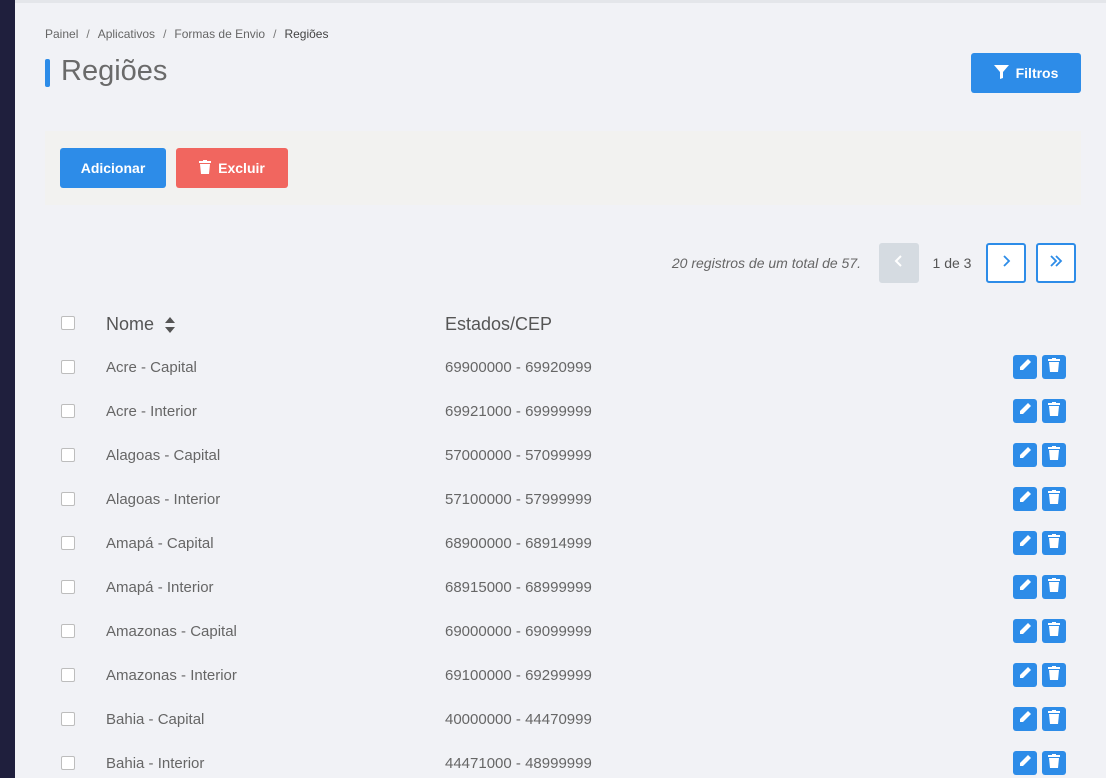 The width and height of the screenshot is (1106, 778). Describe the element at coordinates (560, 544) in the screenshot. I see `table-row: Amapá - Capital 68900000 - 68914999` at that location.